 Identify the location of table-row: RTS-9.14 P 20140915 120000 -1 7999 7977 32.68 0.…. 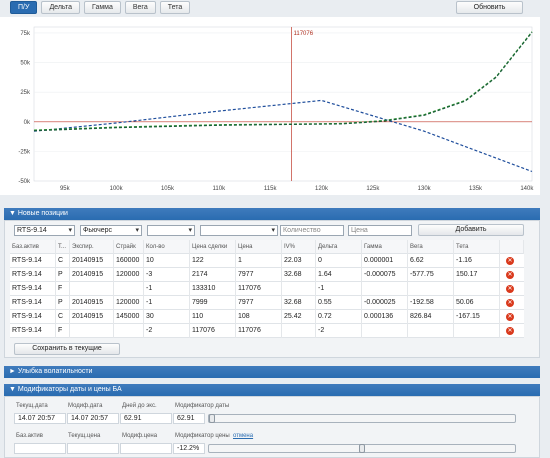
(267, 303).